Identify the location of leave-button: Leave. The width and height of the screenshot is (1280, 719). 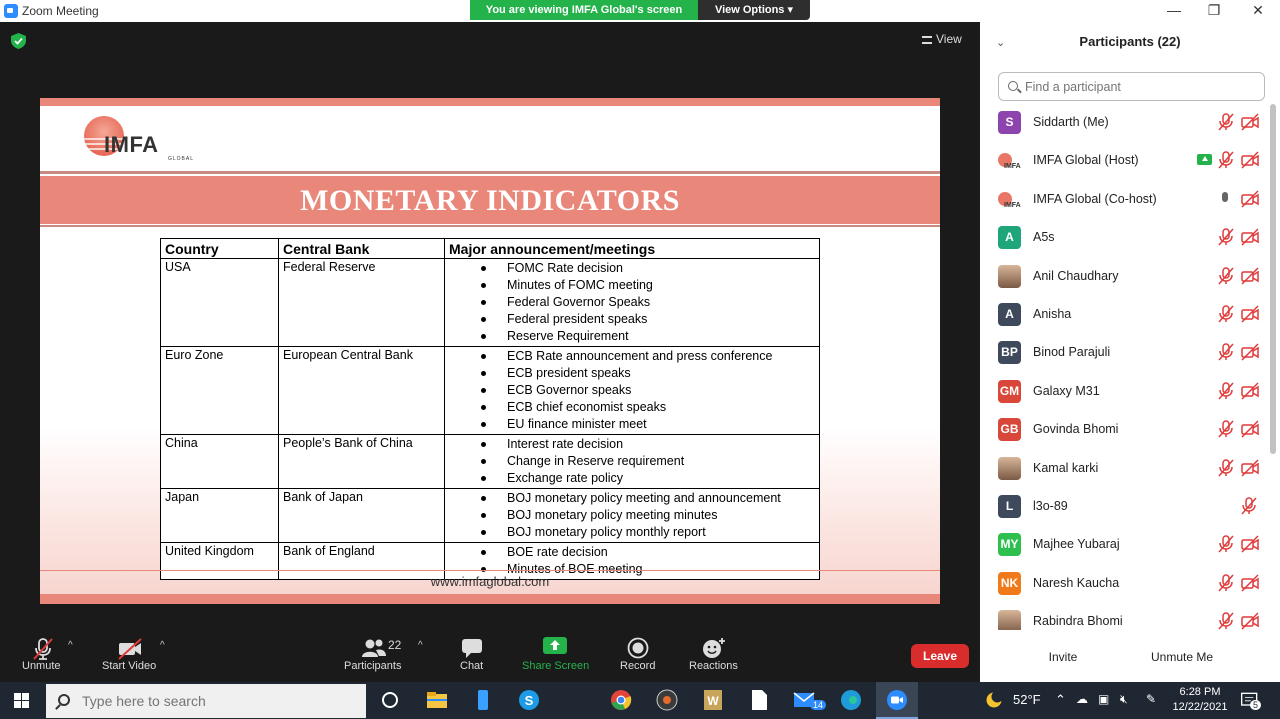
(940, 656).